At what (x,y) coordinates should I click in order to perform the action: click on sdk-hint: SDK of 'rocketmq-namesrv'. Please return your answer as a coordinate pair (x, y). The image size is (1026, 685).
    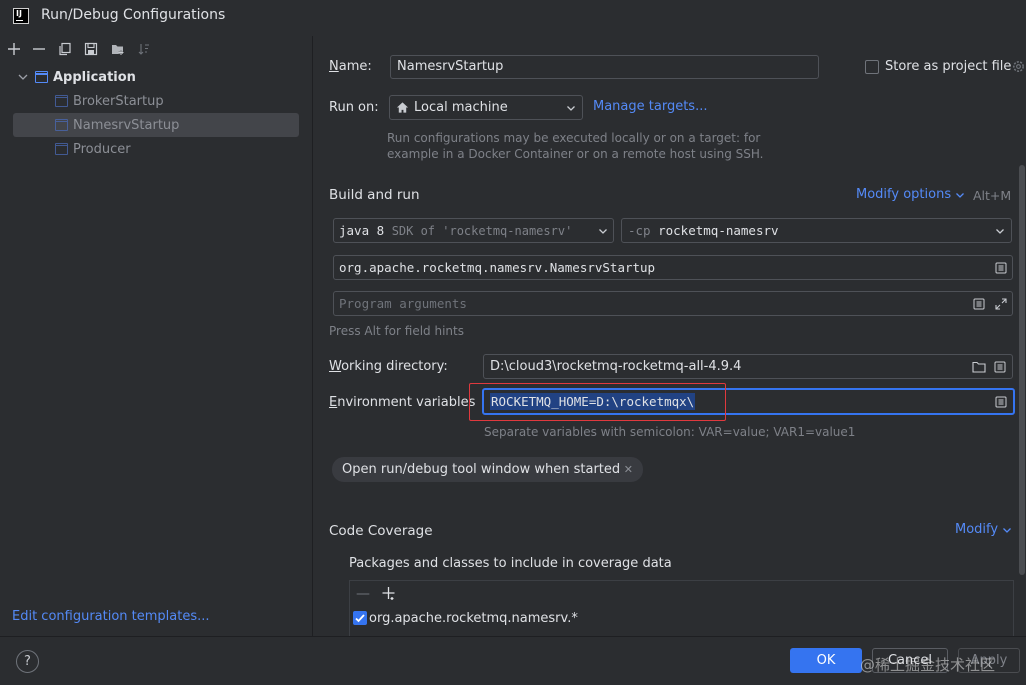
    Looking at the image, I should click on (482, 231).